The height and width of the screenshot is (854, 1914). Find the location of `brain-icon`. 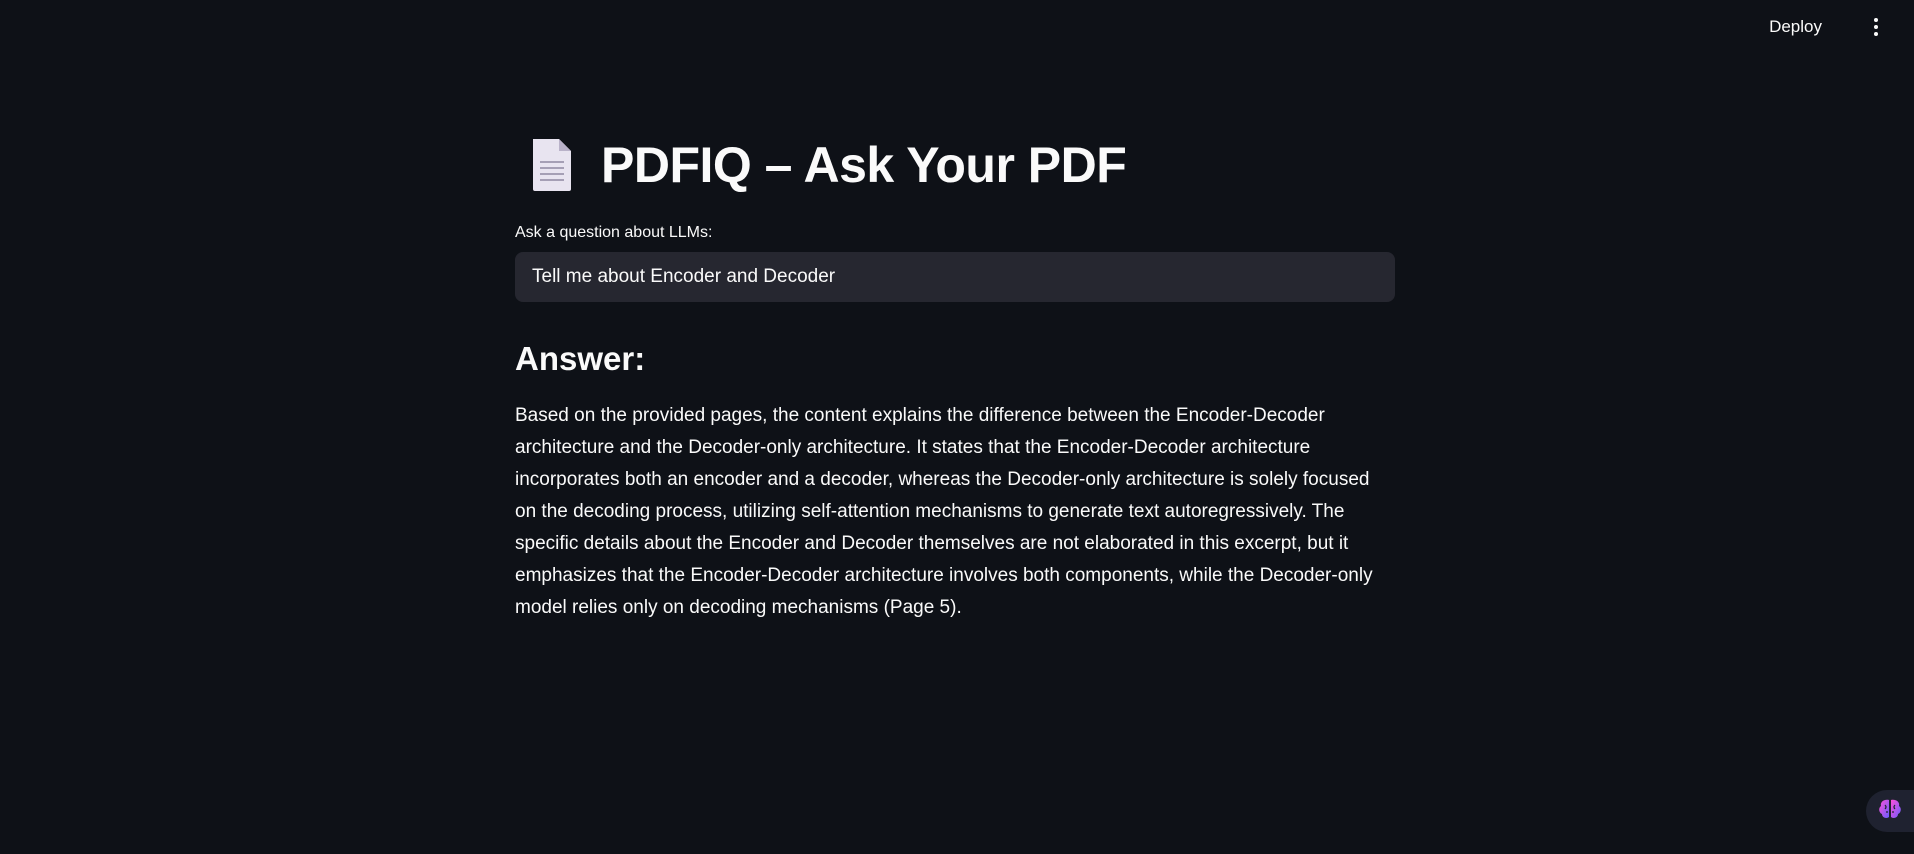

brain-icon is located at coordinates (1890, 811).